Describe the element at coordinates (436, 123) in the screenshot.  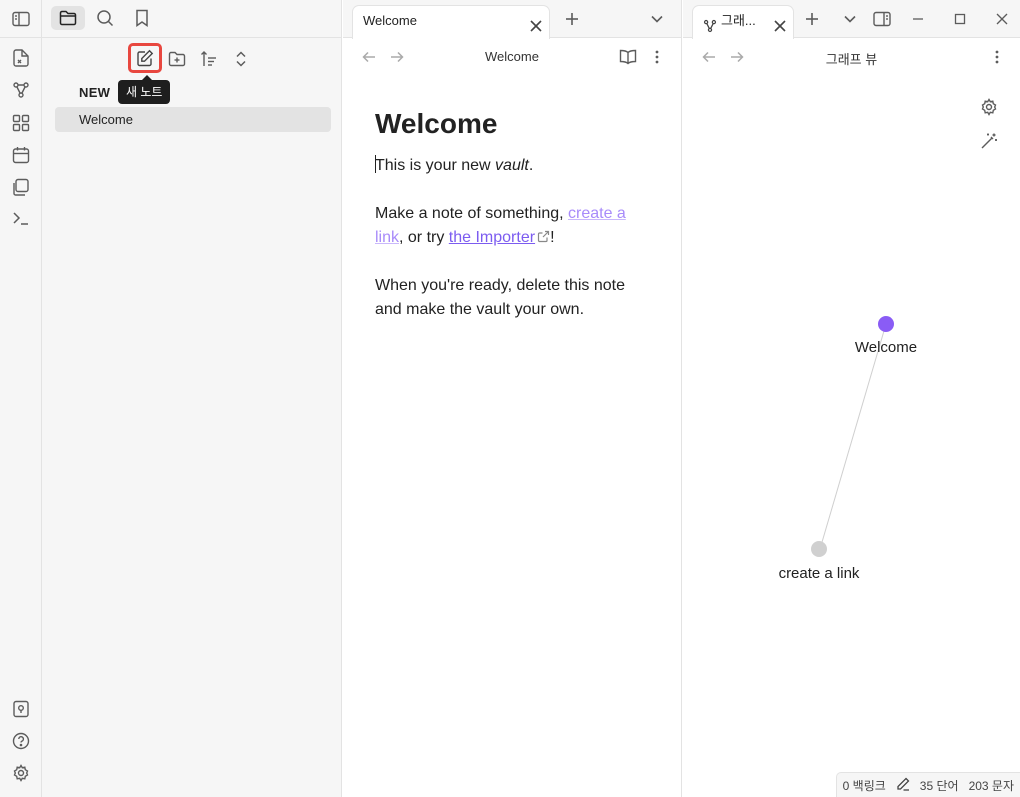
I see `note-heading: Welcome` at that location.